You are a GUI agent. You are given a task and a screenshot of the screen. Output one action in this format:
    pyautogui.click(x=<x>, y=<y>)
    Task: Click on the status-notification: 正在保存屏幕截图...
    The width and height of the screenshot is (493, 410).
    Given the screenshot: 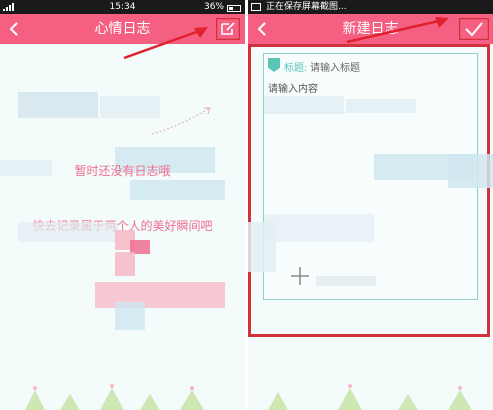 What is the action you would take?
    pyautogui.click(x=306, y=7)
    